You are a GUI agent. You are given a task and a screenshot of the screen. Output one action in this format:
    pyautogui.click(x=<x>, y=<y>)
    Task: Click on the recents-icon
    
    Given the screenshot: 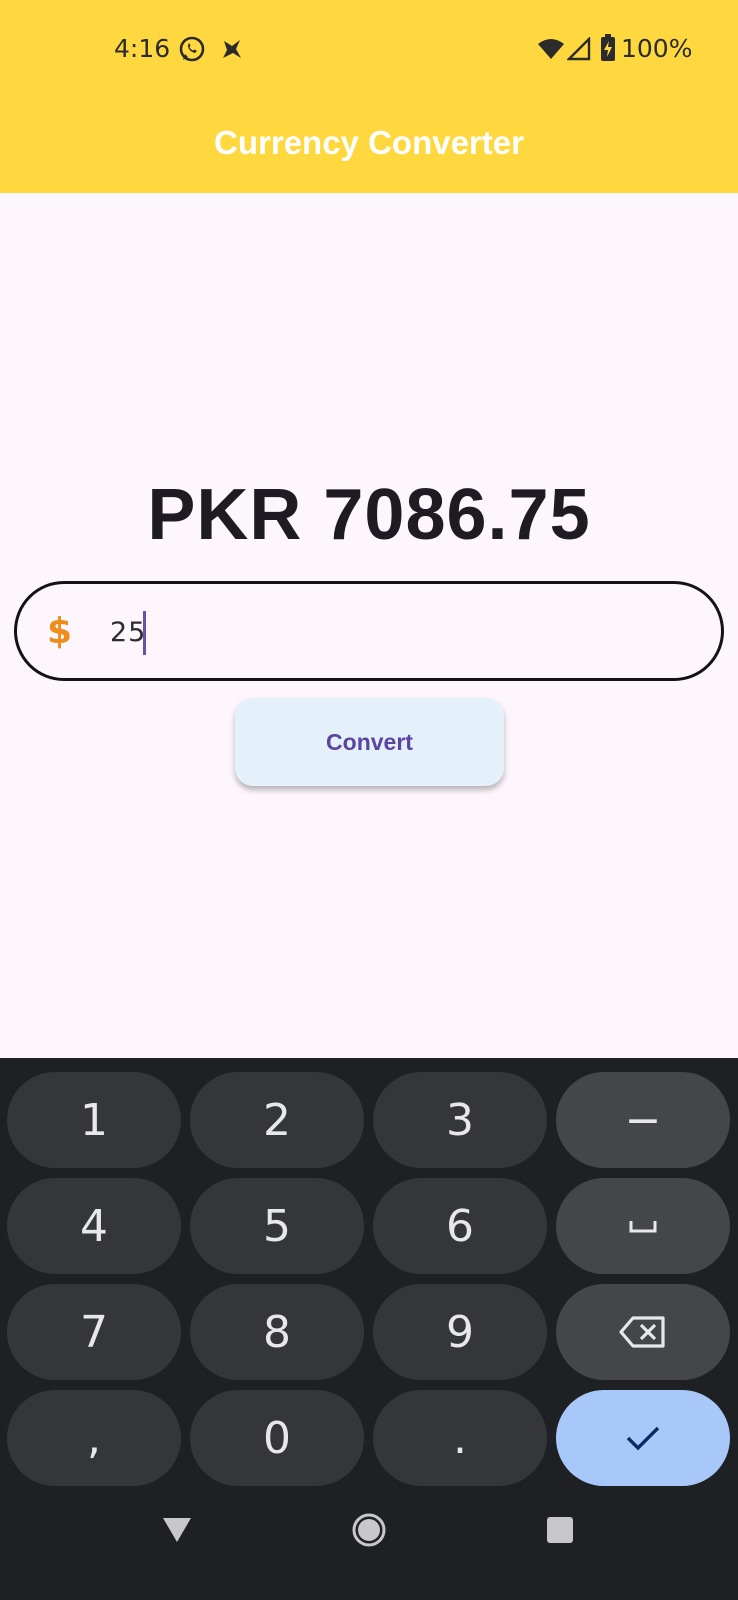 What is the action you would take?
    pyautogui.click(x=560, y=1530)
    